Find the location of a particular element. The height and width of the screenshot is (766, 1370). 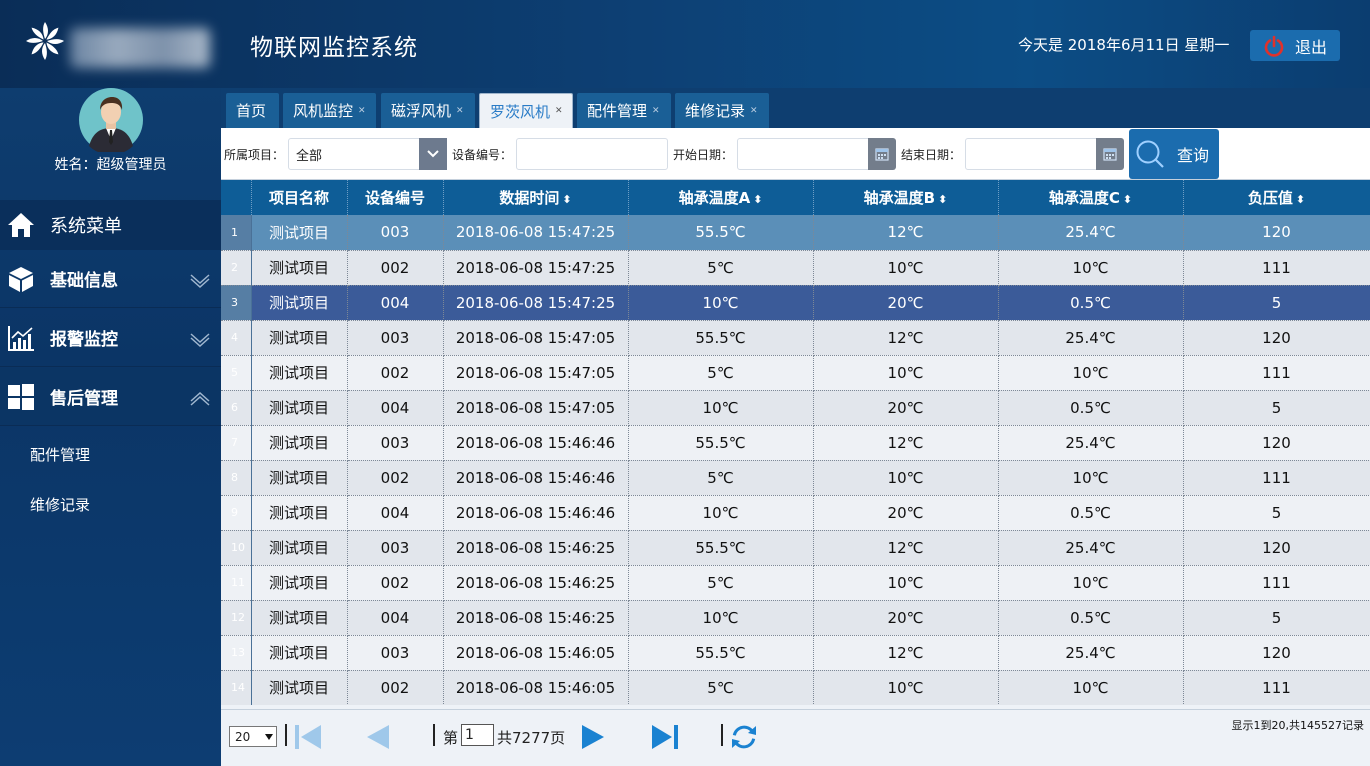

logout-button: 退出 is located at coordinates (1295, 45).